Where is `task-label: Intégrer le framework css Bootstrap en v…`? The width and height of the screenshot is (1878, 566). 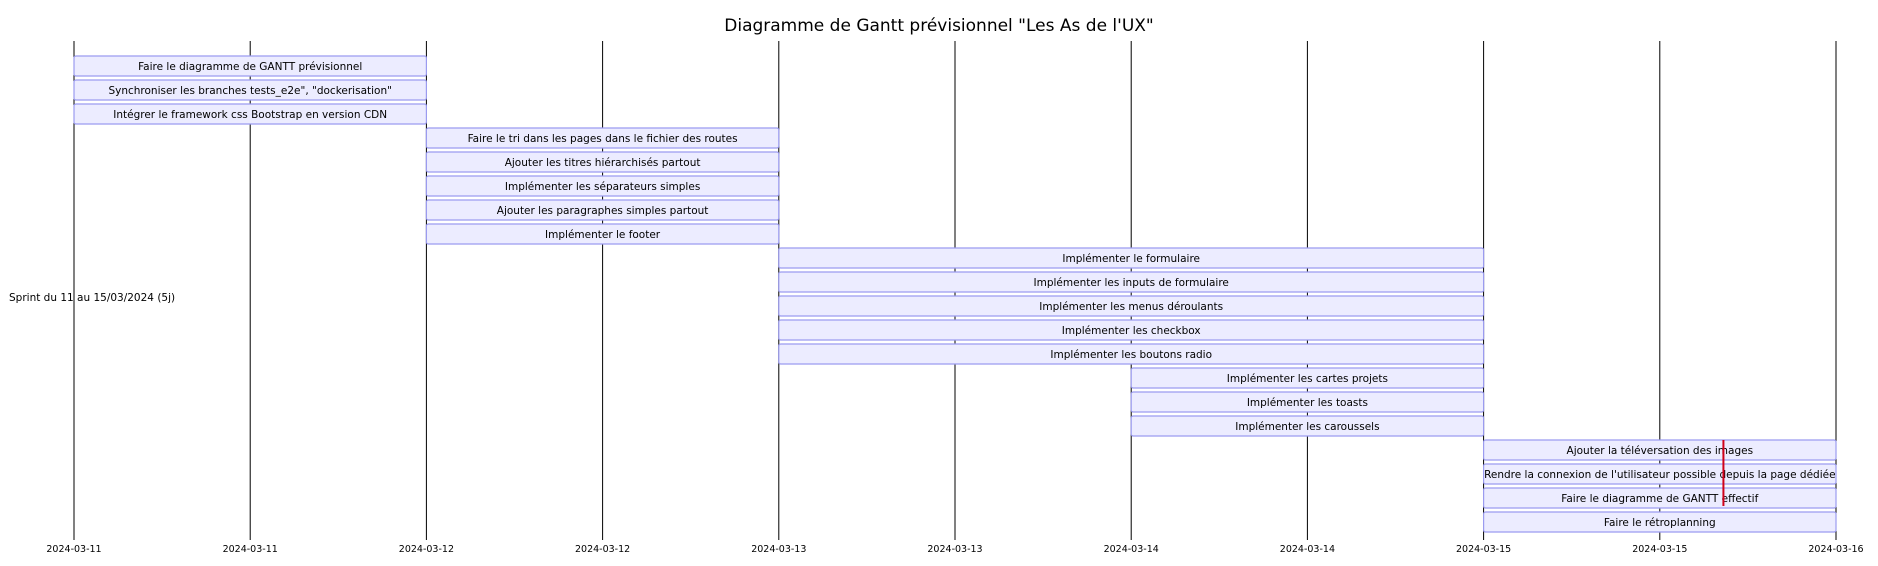
task-label: Intégrer le framework css Bootstrap en v… is located at coordinates (250, 115).